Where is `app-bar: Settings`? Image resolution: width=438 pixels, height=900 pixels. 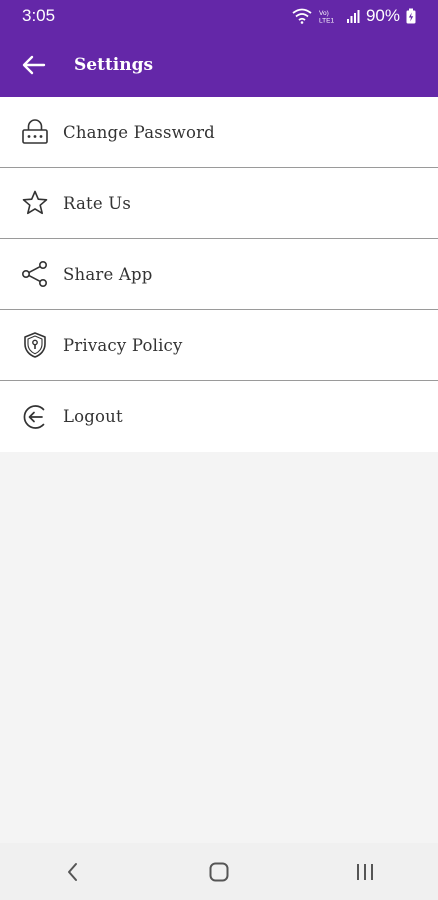
app-bar: Settings is located at coordinates (219, 64).